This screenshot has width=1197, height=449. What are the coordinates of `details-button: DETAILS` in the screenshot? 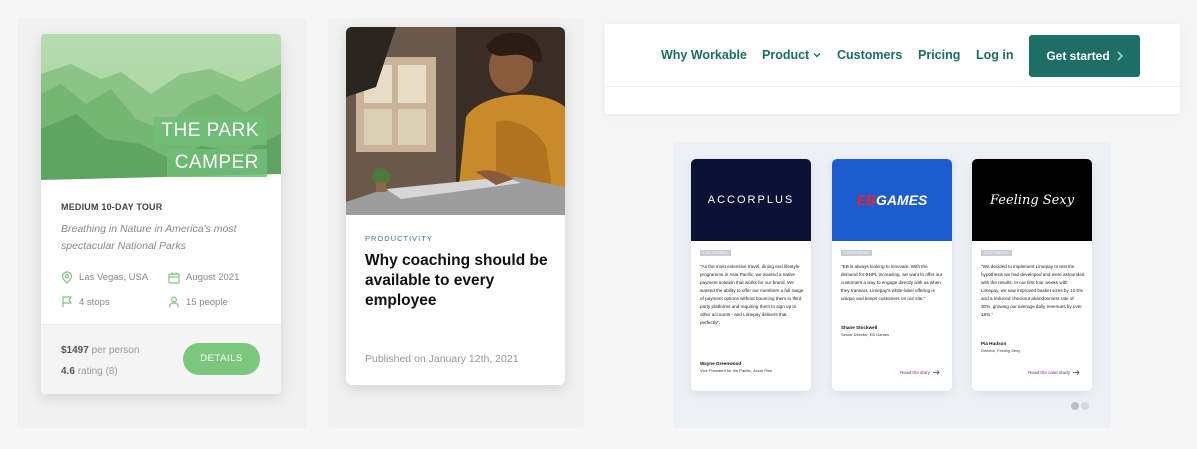 It's located at (221, 359).